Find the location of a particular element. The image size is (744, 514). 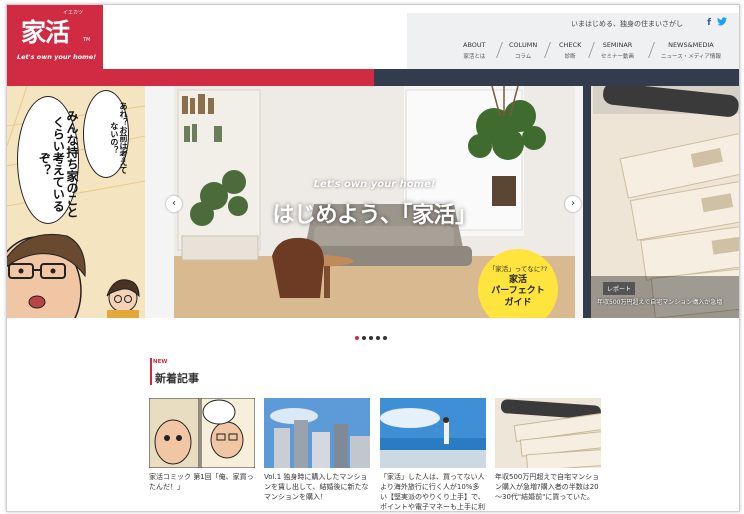

prev-arrow-icon: ‹ is located at coordinates (174, 204).